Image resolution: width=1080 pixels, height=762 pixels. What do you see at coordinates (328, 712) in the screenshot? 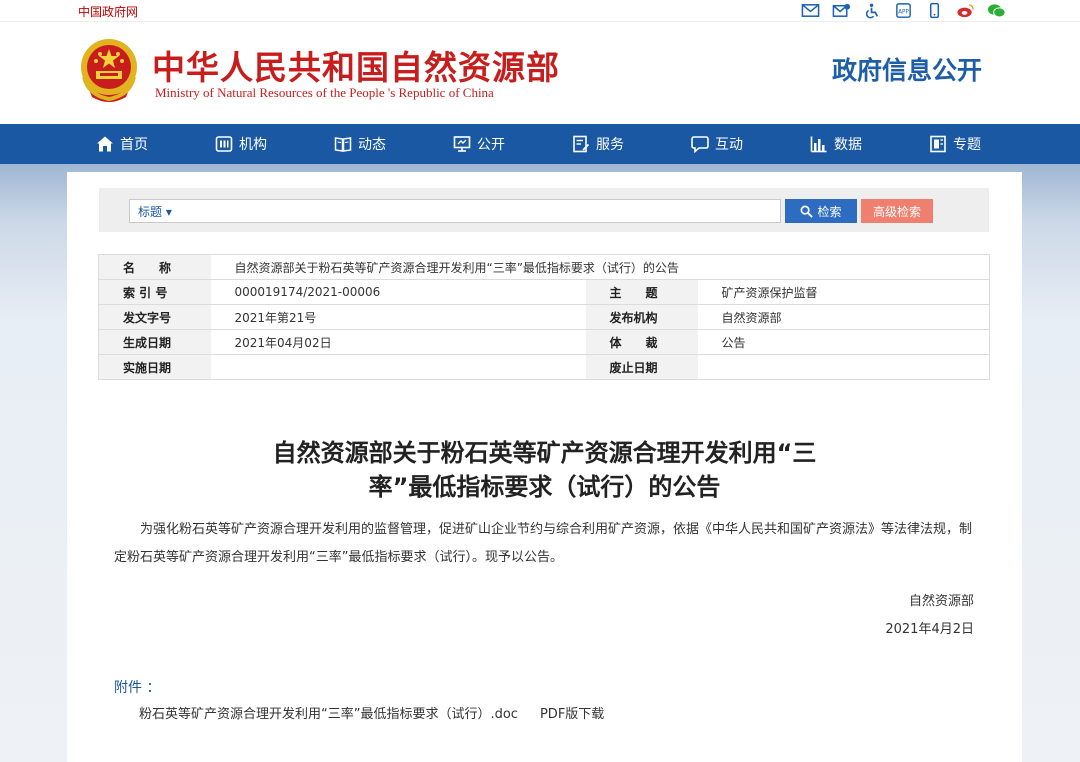
I see `attachment-doc-link: 粉石英等矿产资源合理开发利用“三率”最低指标要求（试行）.doc` at bounding box center [328, 712].